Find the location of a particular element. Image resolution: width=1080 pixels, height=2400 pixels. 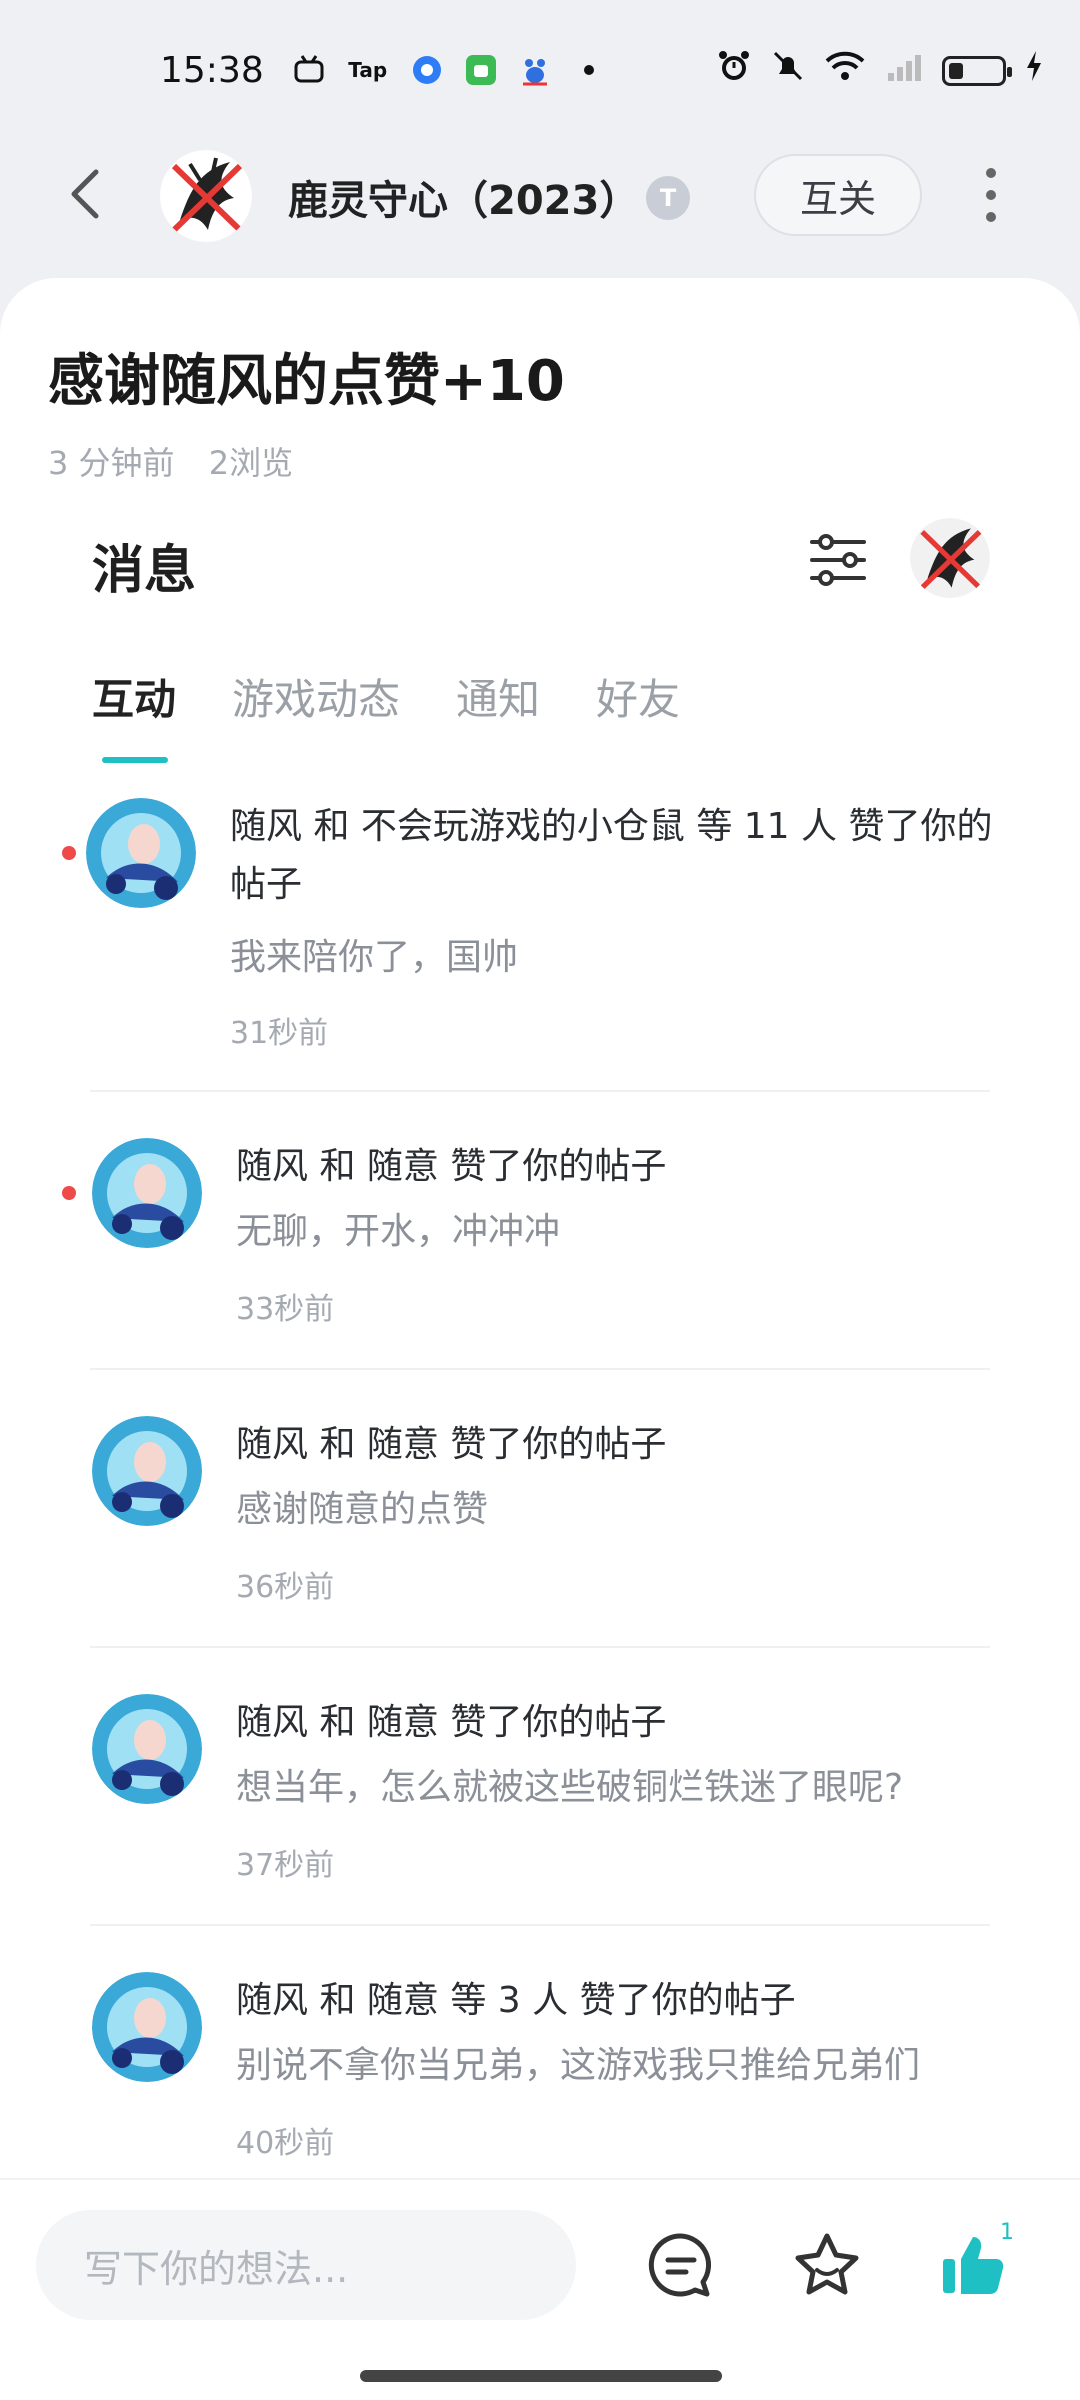

like-summary: 随风 和 不会玩游戏的小仓鼠 等 11 人 赞了你的帖子 is located at coordinates (611, 855).